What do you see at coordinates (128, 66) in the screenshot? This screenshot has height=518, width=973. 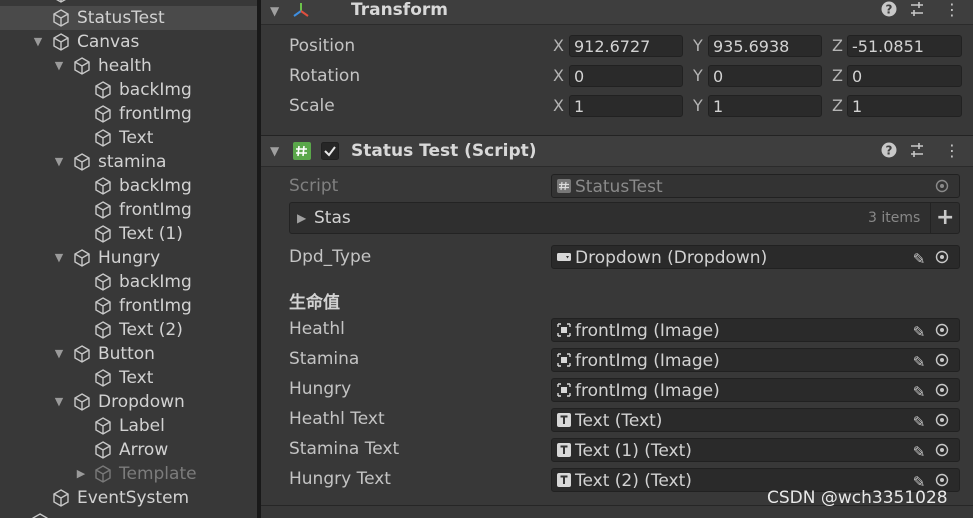 I see `hierarchy-row-health: ▼ health` at bounding box center [128, 66].